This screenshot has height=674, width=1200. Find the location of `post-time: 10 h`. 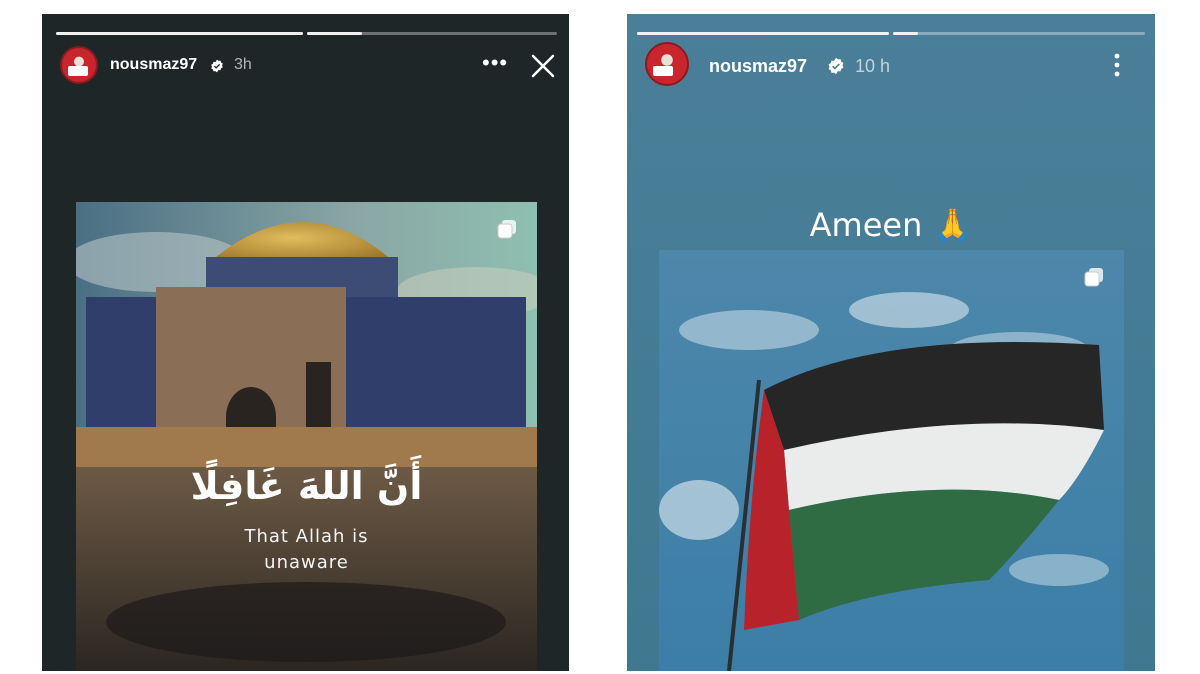

post-time: 10 h is located at coordinates (873, 66).